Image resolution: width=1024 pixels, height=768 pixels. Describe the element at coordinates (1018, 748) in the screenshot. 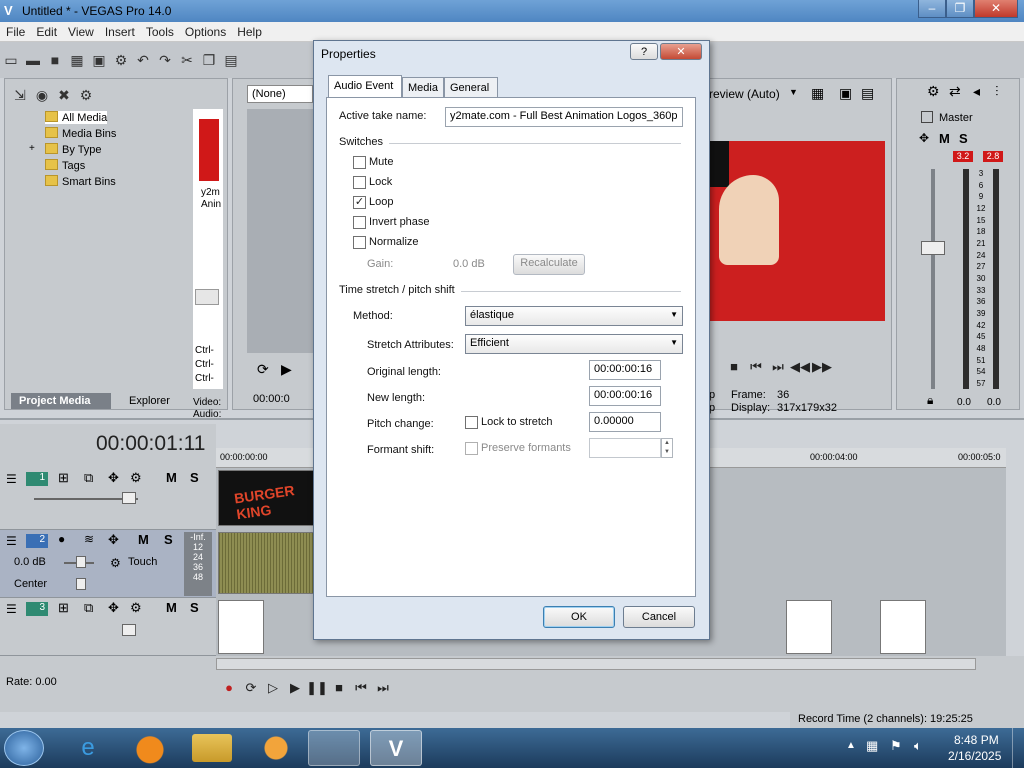

I see `show-desktop-button` at that location.